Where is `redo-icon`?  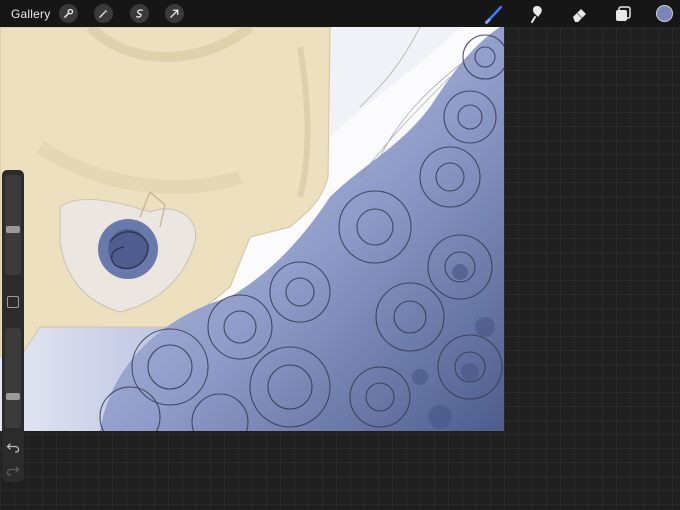 redo-icon is located at coordinates (13, 471).